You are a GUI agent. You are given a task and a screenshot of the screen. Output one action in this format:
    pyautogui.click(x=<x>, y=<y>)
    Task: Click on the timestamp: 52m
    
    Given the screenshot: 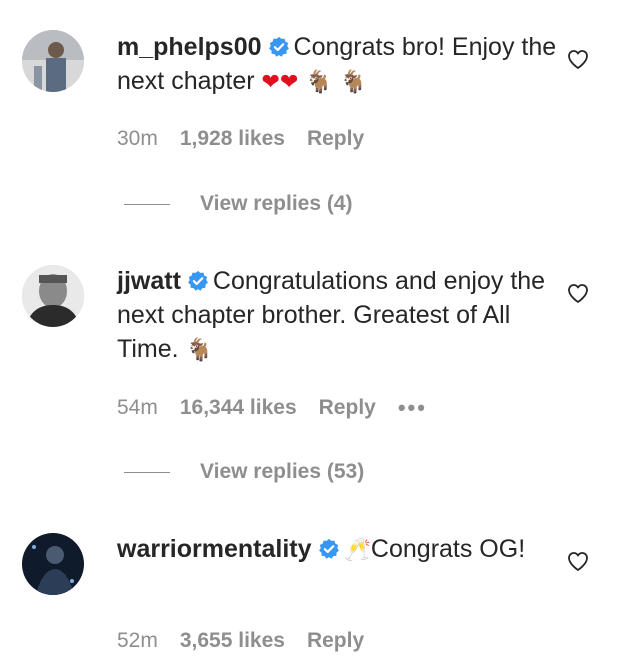 What is the action you would take?
    pyautogui.click(x=137, y=640)
    